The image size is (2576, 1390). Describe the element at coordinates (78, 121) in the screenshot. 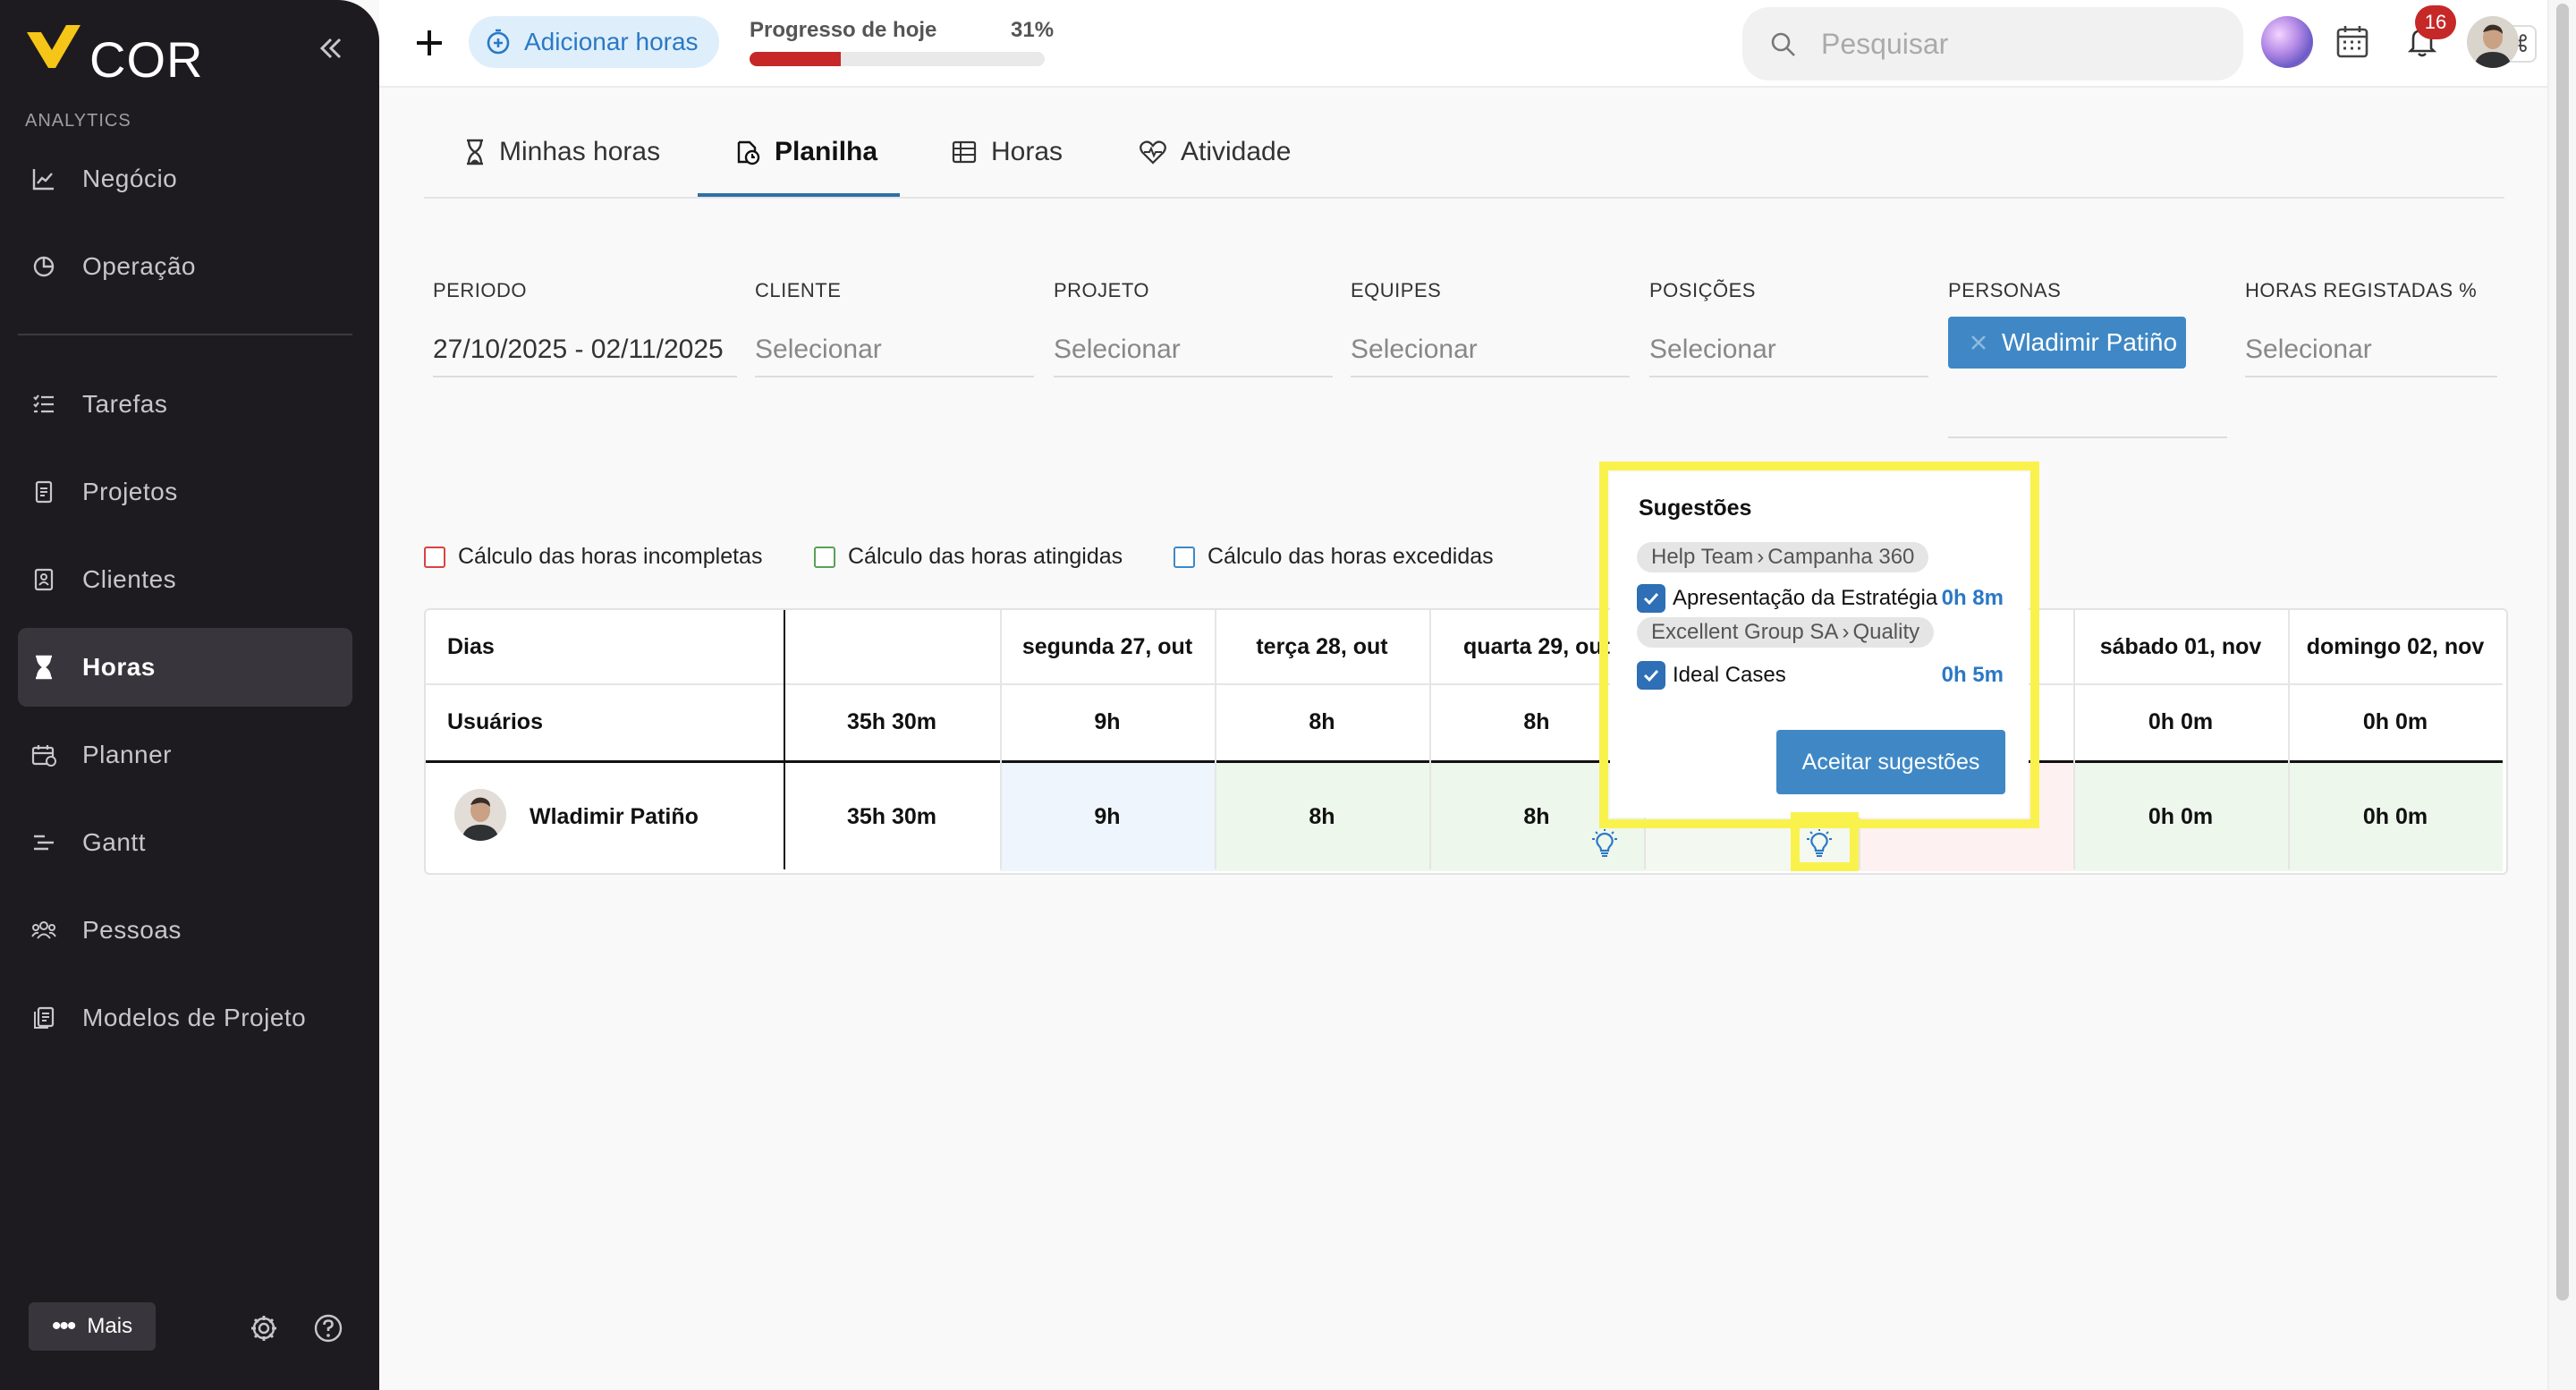

I see `analytics-section-label: ANALYTICS` at that location.